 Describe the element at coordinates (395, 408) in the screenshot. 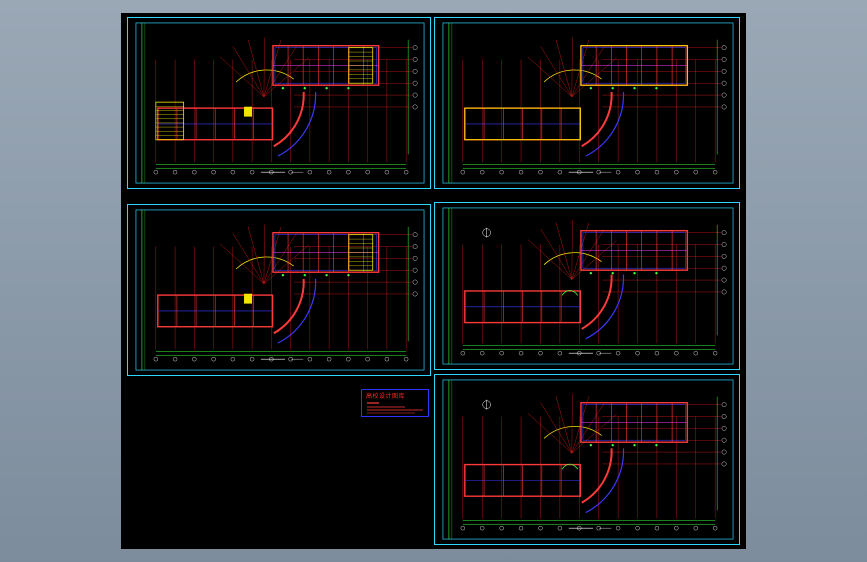

I see `legend-fine-print` at that location.